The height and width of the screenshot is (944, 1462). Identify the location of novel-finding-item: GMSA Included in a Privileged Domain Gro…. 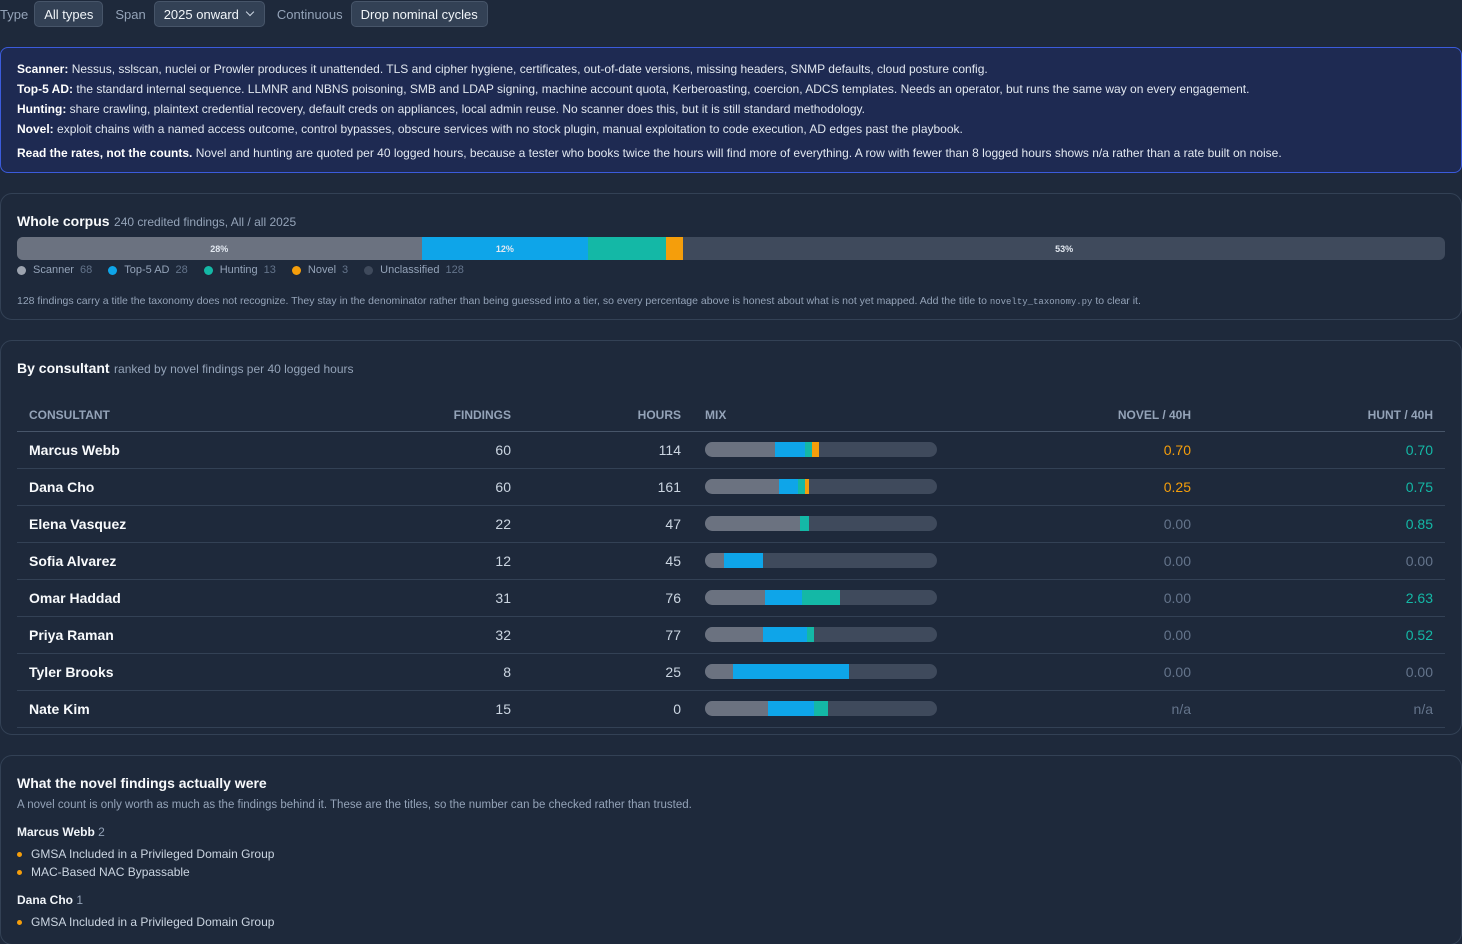
(731, 854).